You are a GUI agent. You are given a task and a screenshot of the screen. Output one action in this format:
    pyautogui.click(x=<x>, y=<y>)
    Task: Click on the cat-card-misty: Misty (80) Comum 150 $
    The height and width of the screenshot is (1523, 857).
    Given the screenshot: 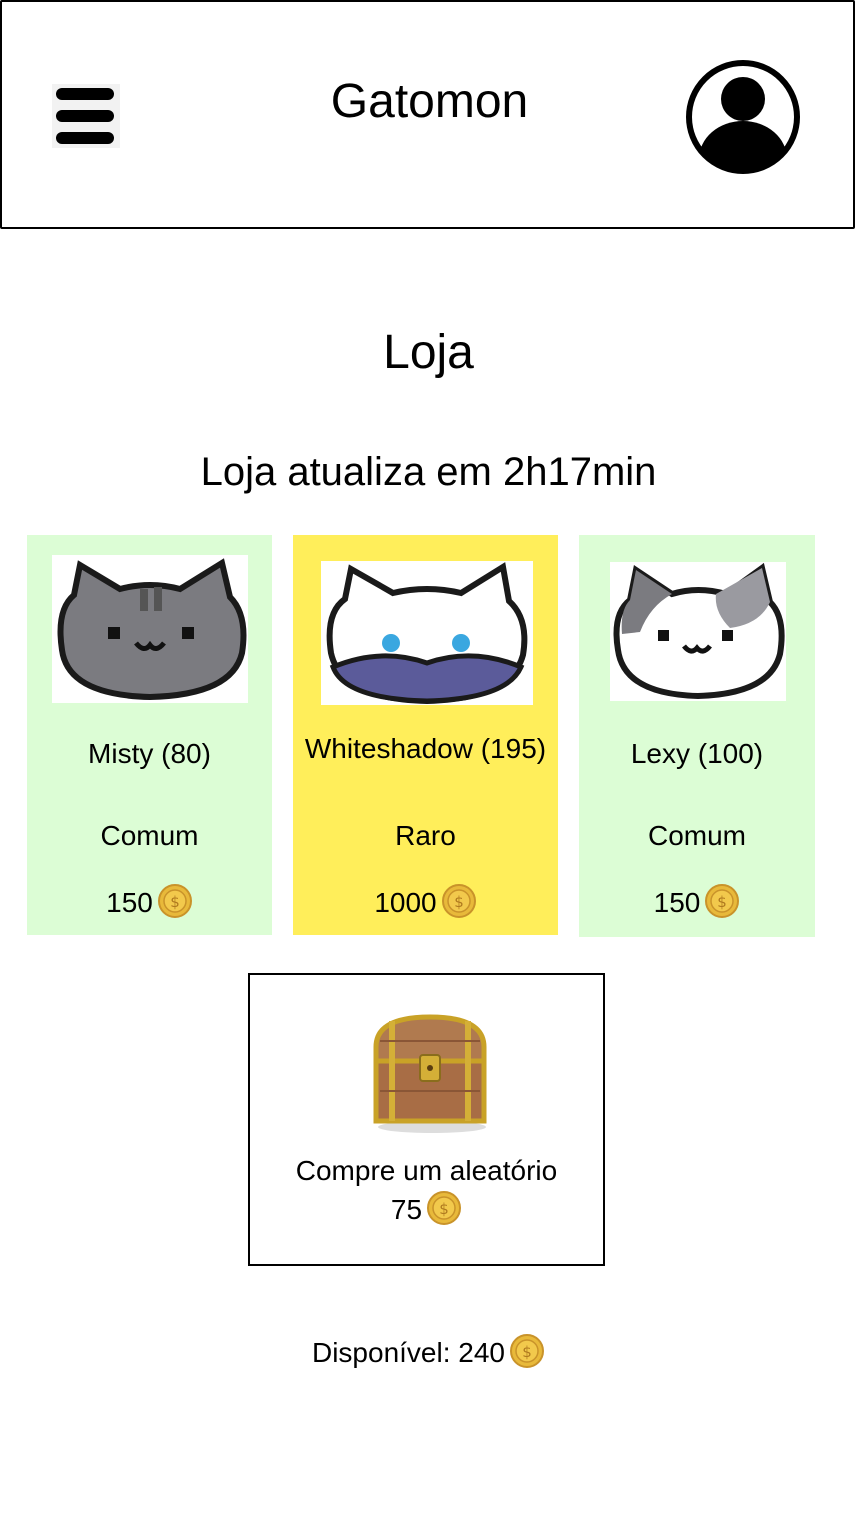 What is the action you would take?
    pyautogui.click(x=149, y=735)
    